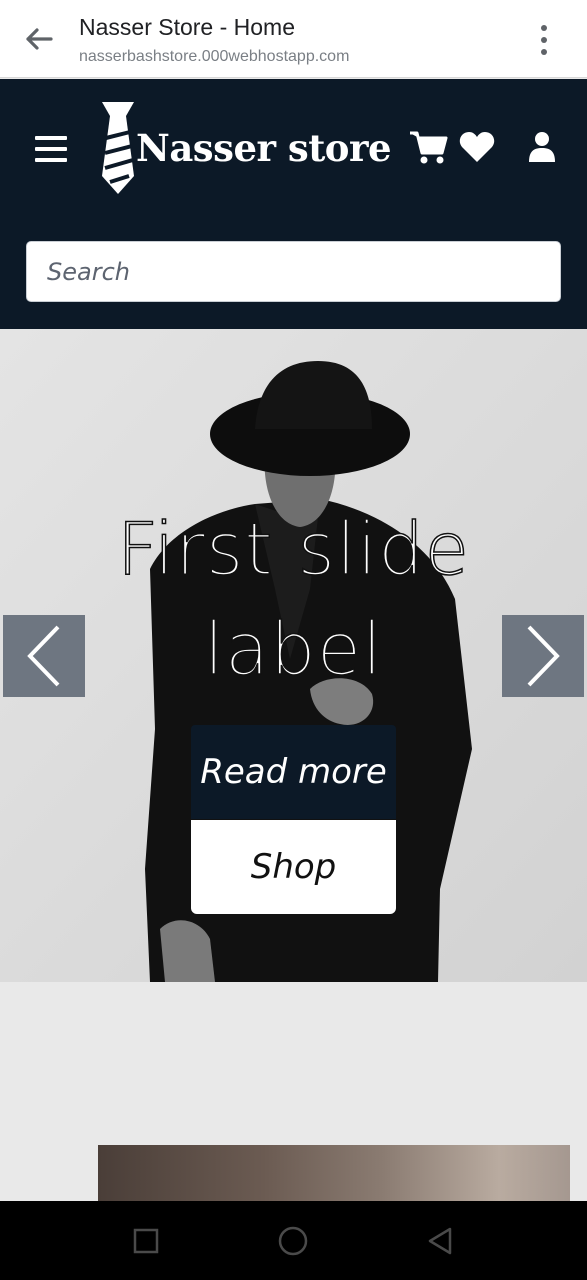  I want to click on site-logo: Nasser store, so click(245, 148).